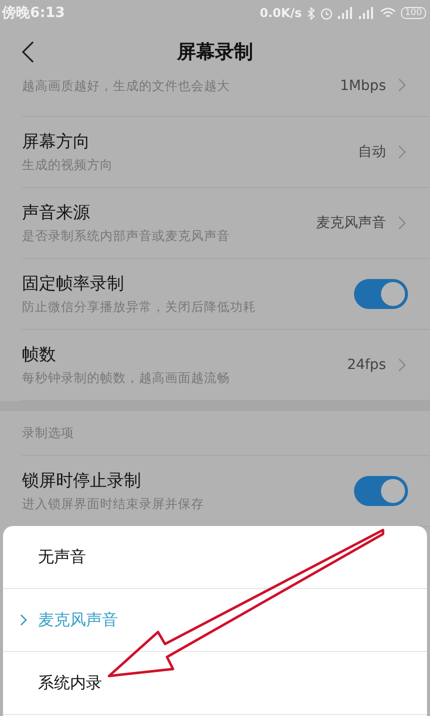 The image size is (430, 716). What do you see at coordinates (215, 557) in the screenshot?
I see `sound-option: 无声音` at bounding box center [215, 557].